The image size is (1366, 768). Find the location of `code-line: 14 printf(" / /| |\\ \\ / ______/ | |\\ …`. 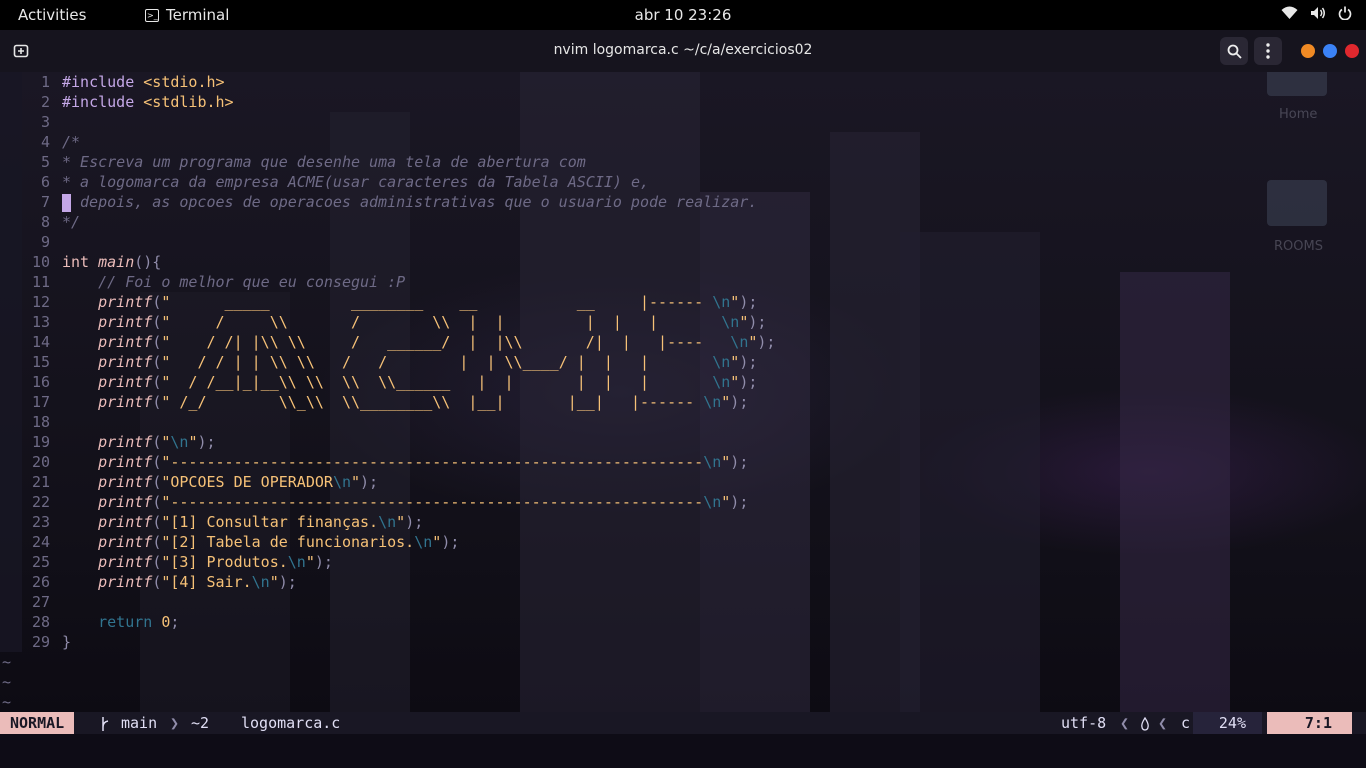

code-line: 14 printf(" / /| |\\ \\ / ______/ | |\\ … is located at coordinates (683, 342).